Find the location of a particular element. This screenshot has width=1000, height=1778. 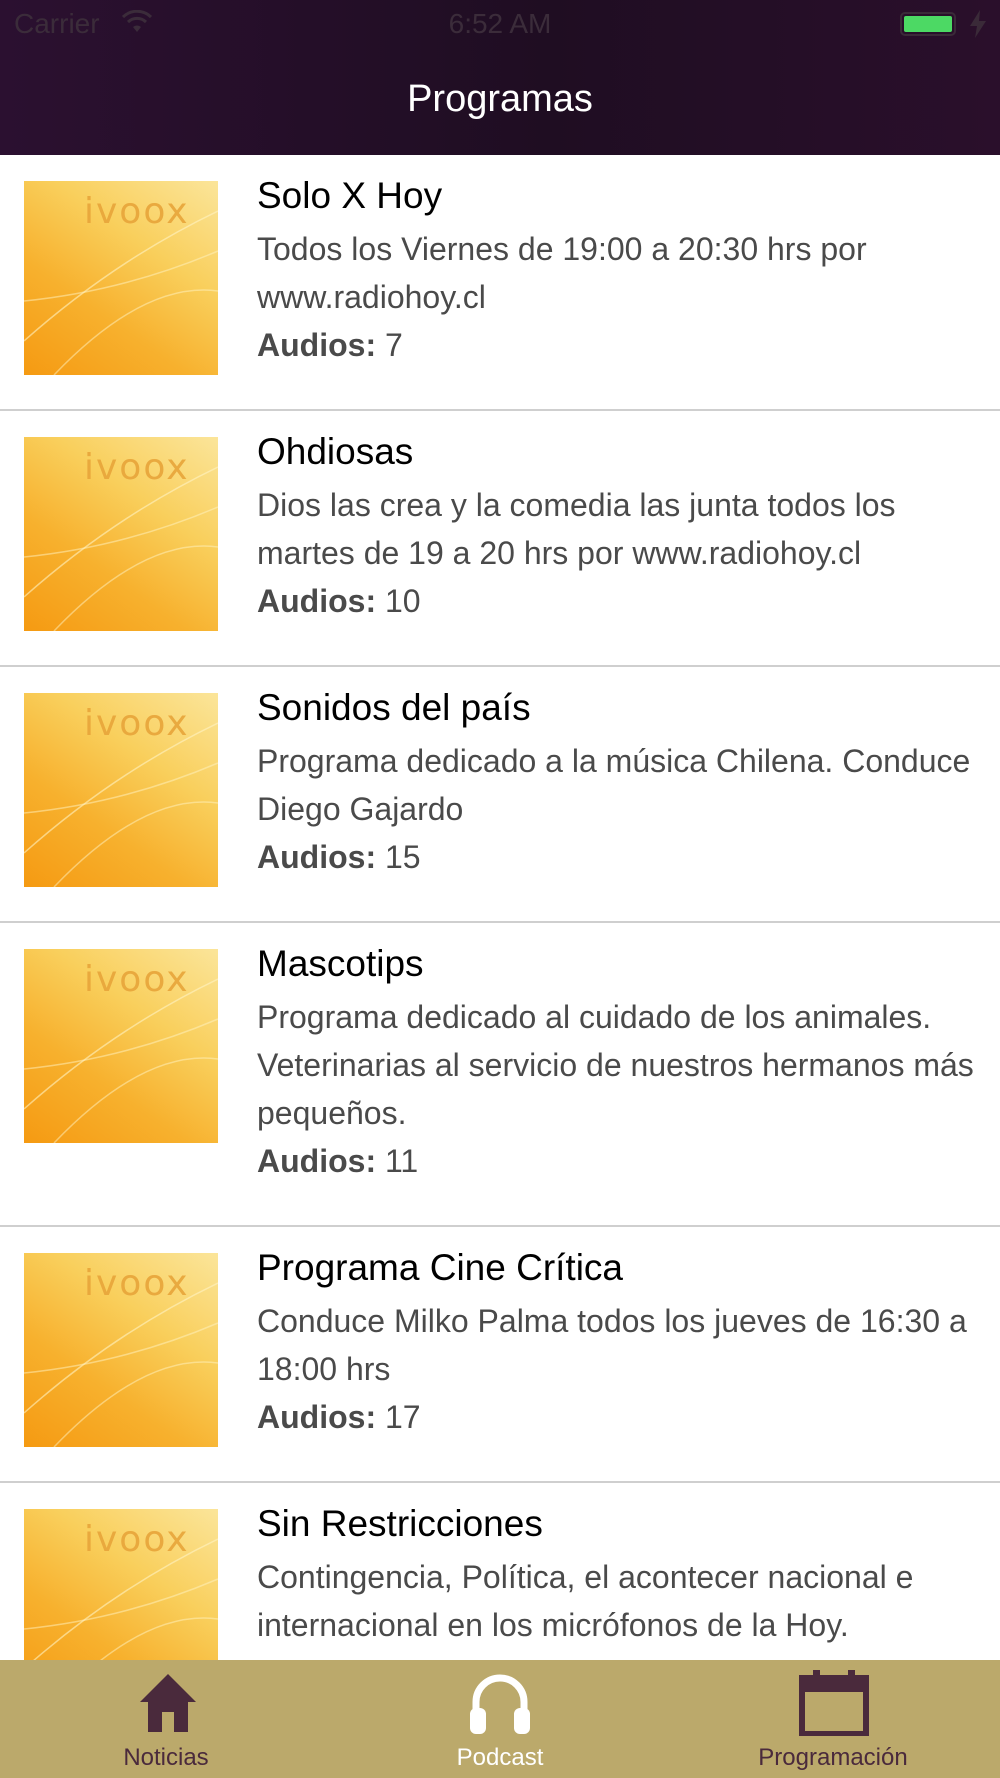

tab-podcast: Podcast is located at coordinates (500, 1719).